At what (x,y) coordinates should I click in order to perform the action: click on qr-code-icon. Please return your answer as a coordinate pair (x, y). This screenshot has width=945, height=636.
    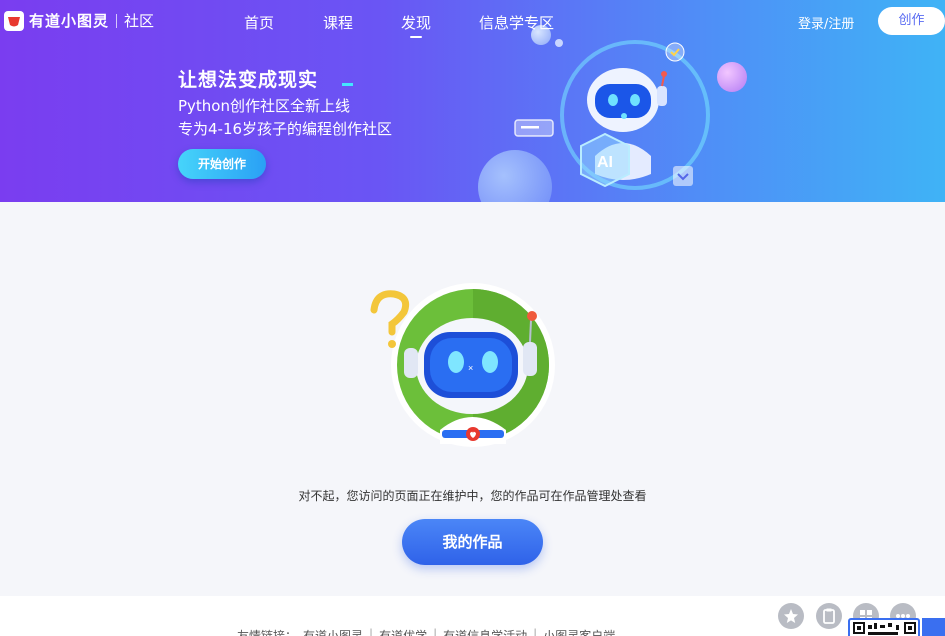
    Looking at the image, I should click on (884, 628).